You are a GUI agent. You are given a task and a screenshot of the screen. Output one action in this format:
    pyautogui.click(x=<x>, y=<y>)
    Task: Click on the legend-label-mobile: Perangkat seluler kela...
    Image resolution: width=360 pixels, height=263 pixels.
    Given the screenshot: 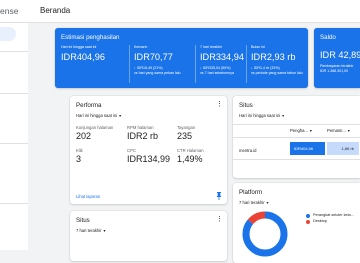 What is the action you would take?
    pyautogui.click(x=333, y=215)
    